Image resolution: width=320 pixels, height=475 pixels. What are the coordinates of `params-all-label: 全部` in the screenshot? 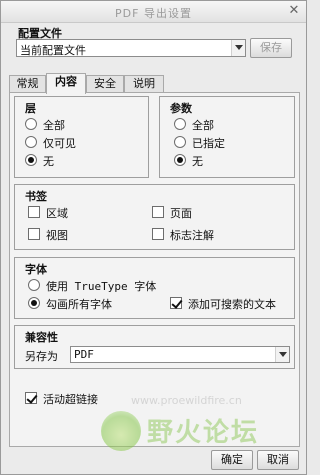 It's located at (203, 125).